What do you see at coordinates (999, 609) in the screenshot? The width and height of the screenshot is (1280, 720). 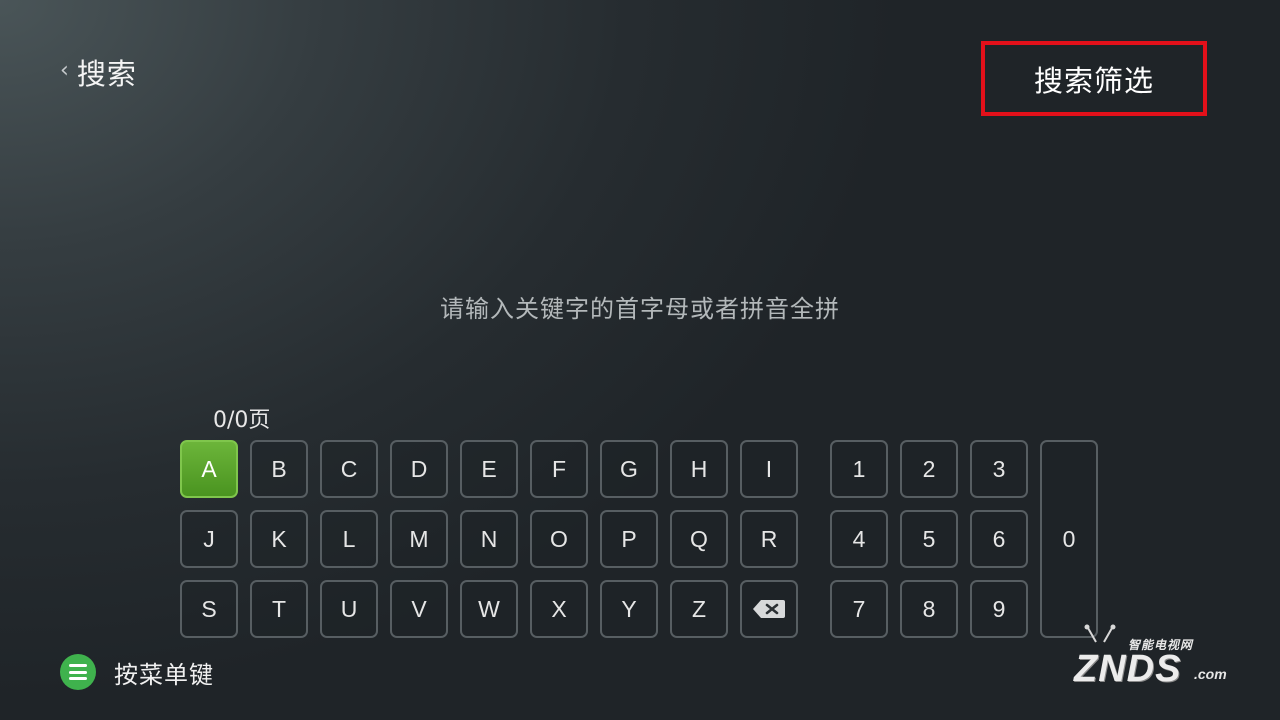 I see `key-9: 9` at bounding box center [999, 609].